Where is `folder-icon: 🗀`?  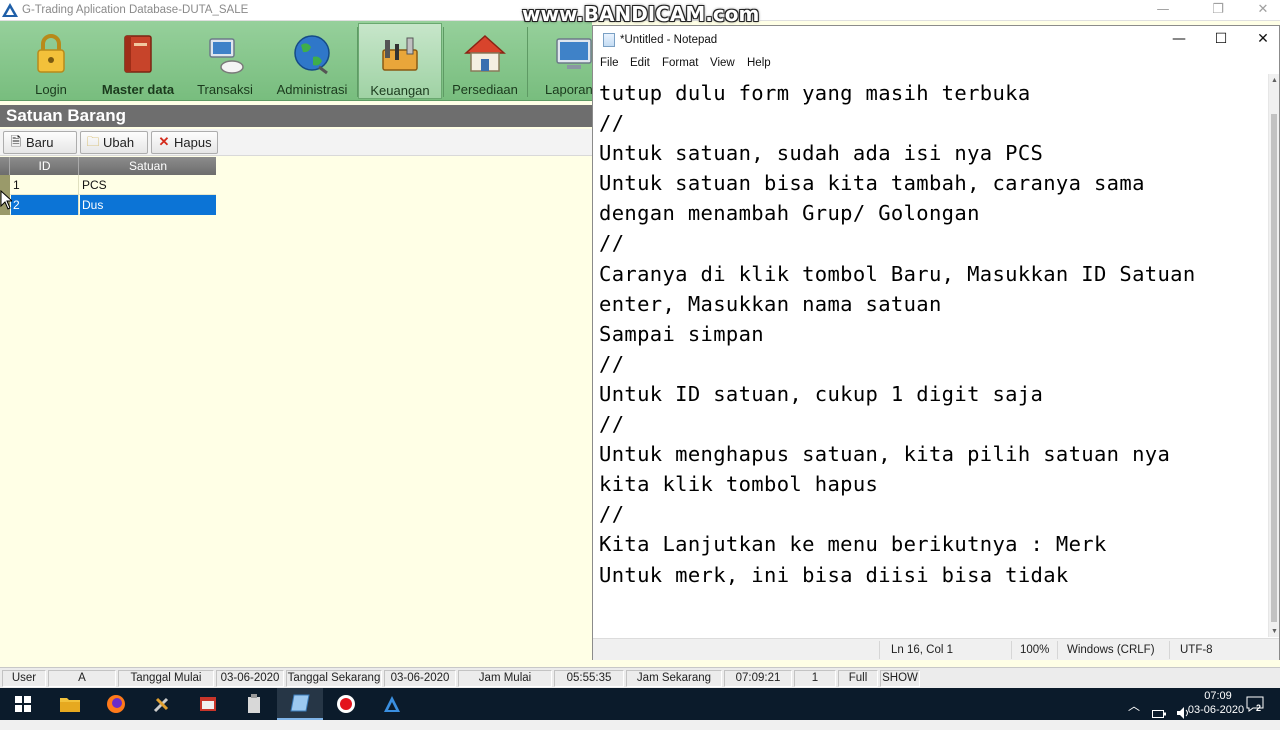
folder-icon: 🗀 is located at coordinates (93, 141).